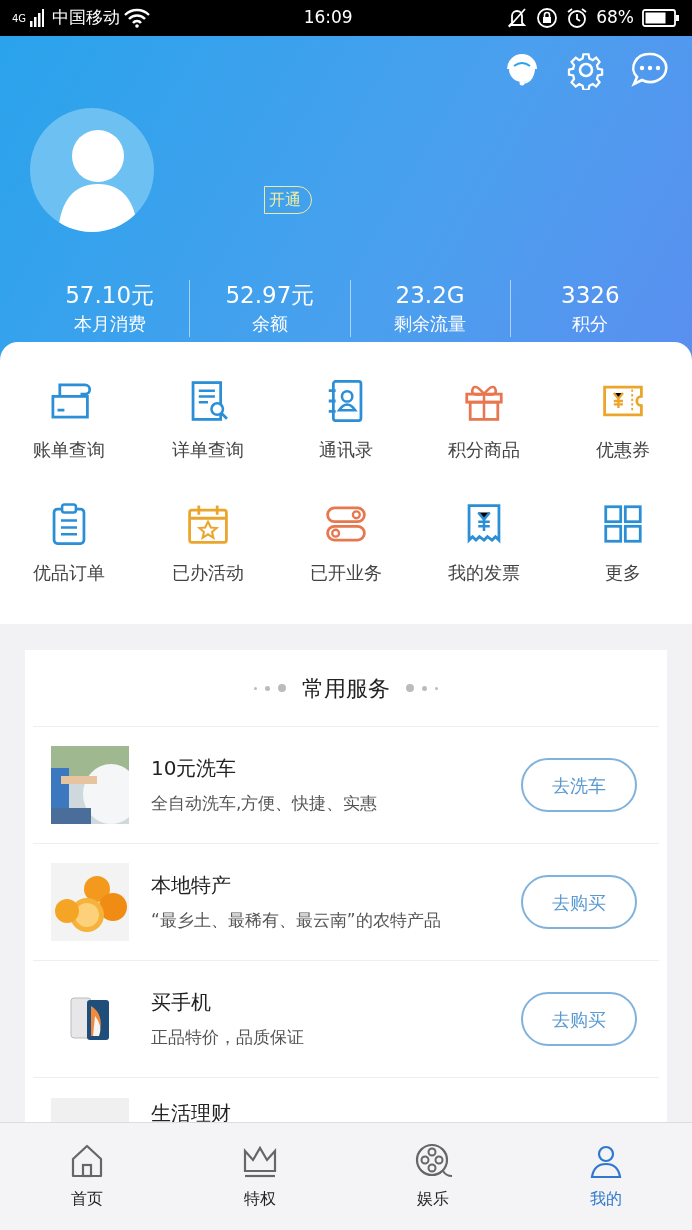 Image resolution: width=692 pixels, height=1230 pixels. What do you see at coordinates (661, 18) in the screenshot?
I see `battery-icon` at bounding box center [661, 18].